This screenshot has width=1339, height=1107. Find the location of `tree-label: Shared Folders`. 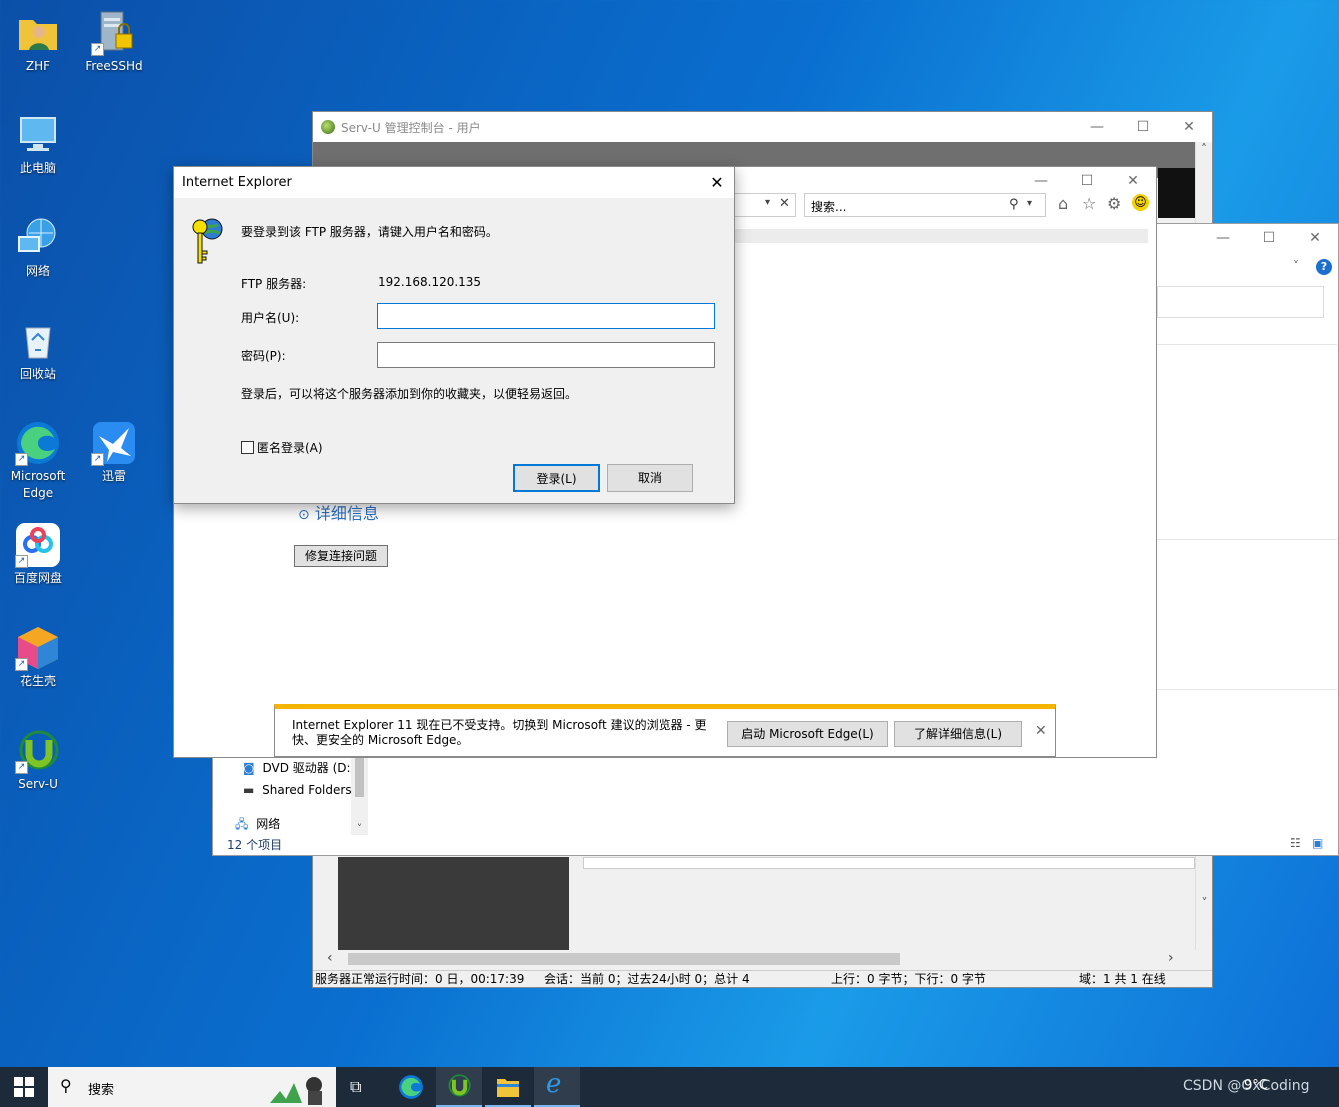

tree-label: Shared Folders is located at coordinates (307, 790).